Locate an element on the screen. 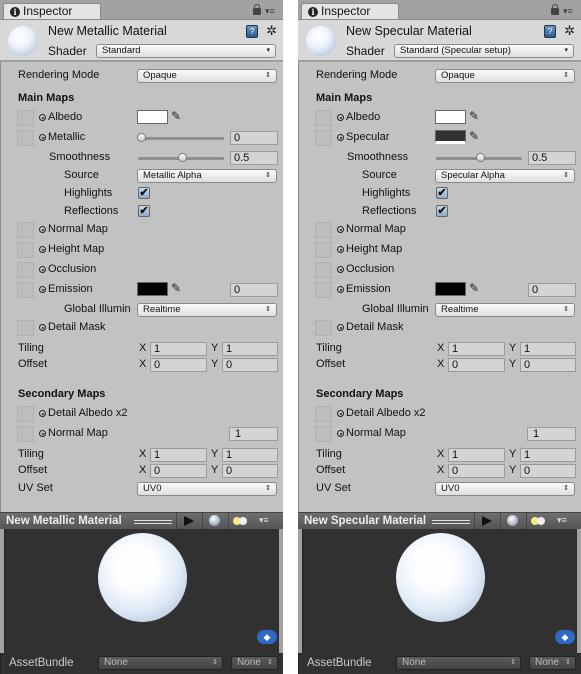 This screenshot has width=581, height=674. shader-dropdown: Standard (Specular setup) ▾ is located at coordinates (484, 51).